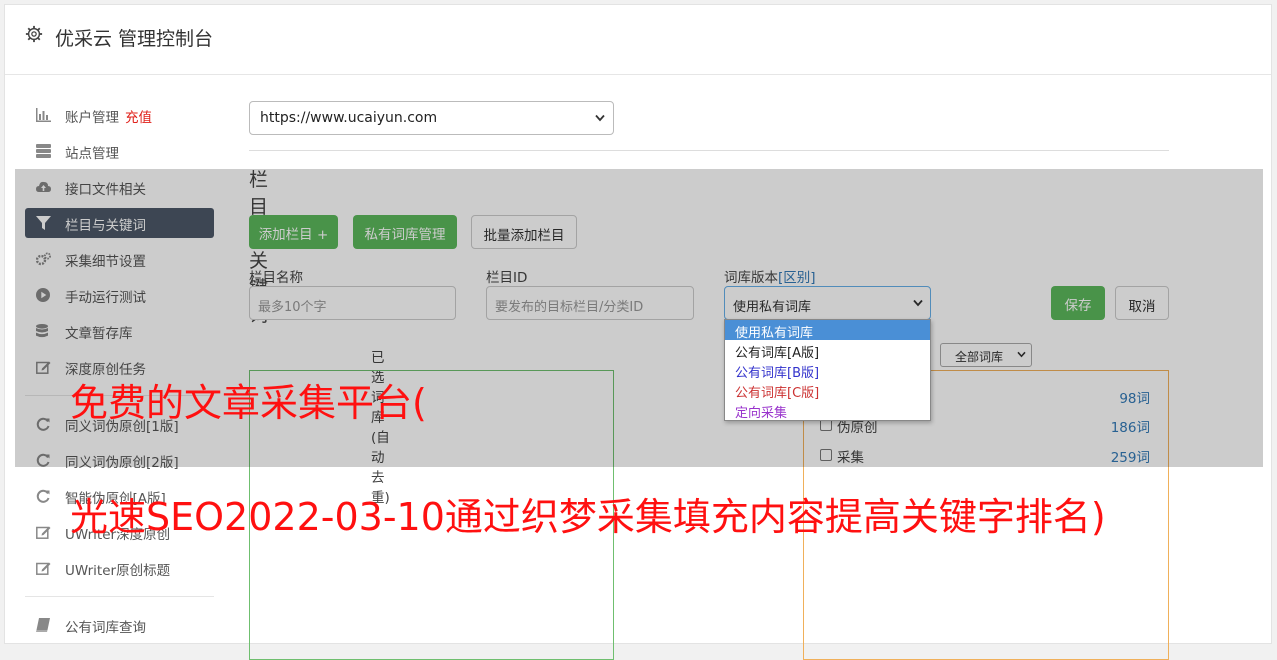 The height and width of the screenshot is (660, 1277). I want to click on sidebar-item-label: 站点管理, so click(92, 154).